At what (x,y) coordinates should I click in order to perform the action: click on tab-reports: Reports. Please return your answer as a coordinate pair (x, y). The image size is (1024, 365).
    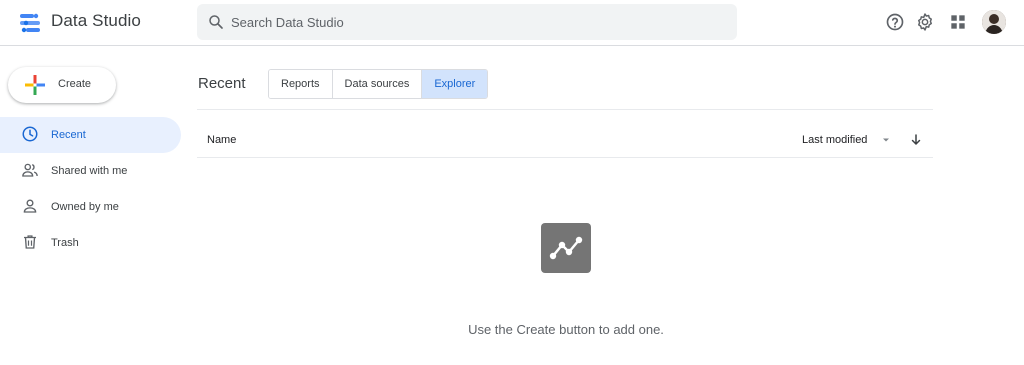
    Looking at the image, I should click on (301, 84).